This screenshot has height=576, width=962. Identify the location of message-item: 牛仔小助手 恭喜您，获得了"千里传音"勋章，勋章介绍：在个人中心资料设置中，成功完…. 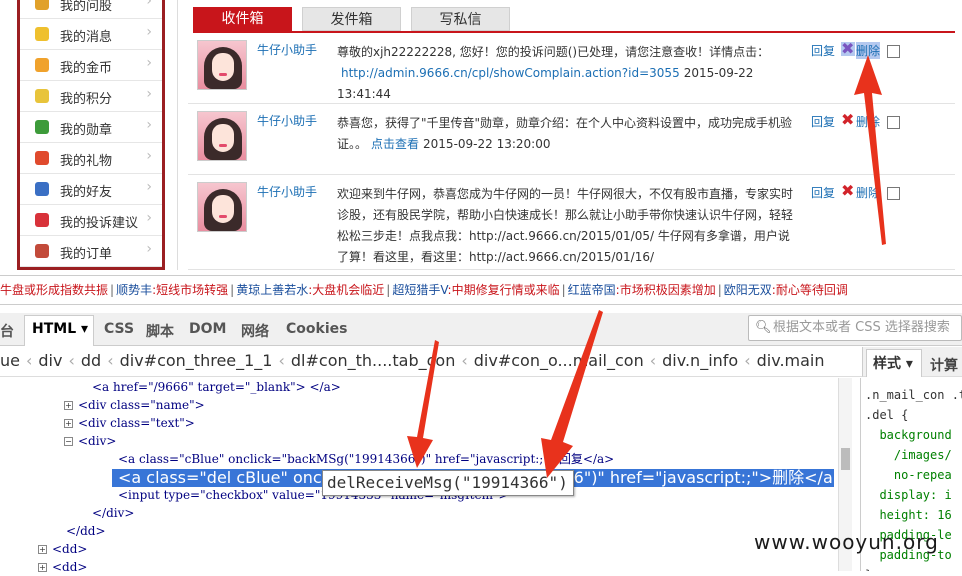
(571, 139).